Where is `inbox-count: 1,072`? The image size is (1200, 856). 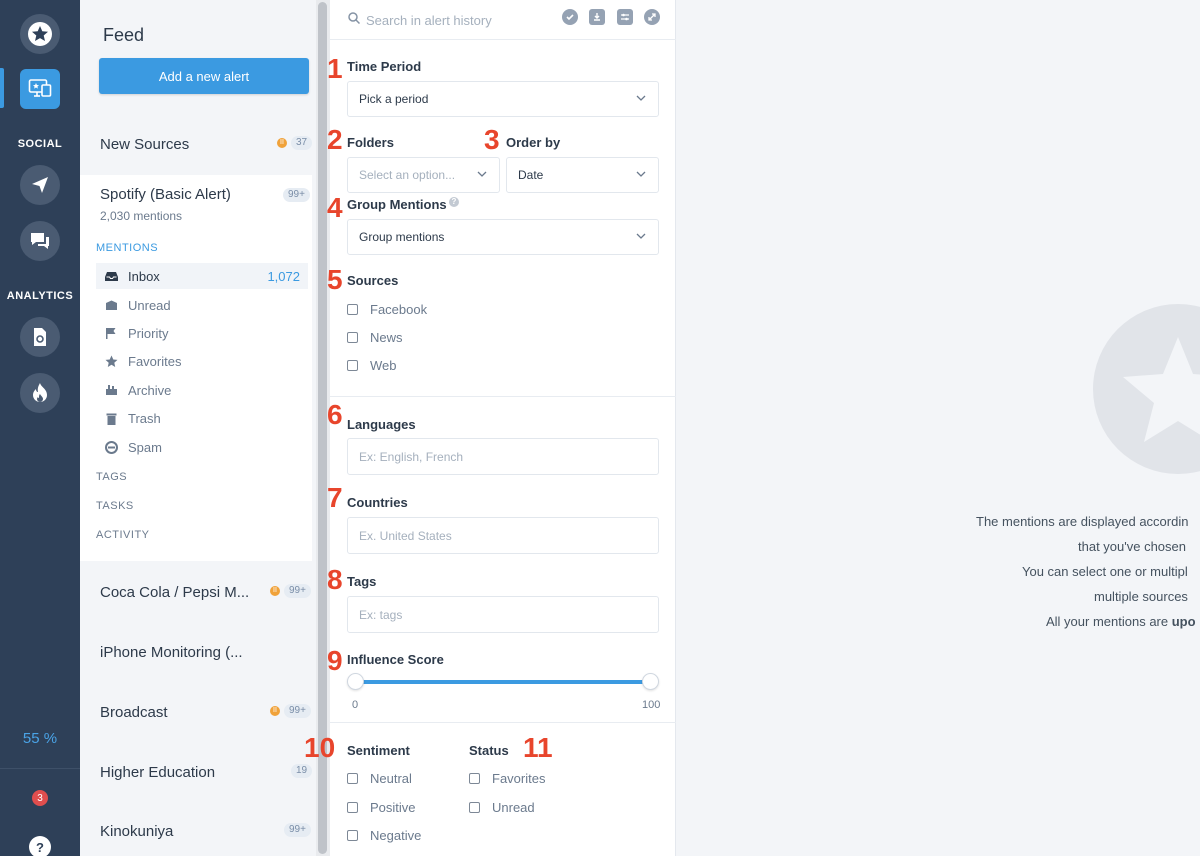 inbox-count: 1,072 is located at coordinates (283, 276).